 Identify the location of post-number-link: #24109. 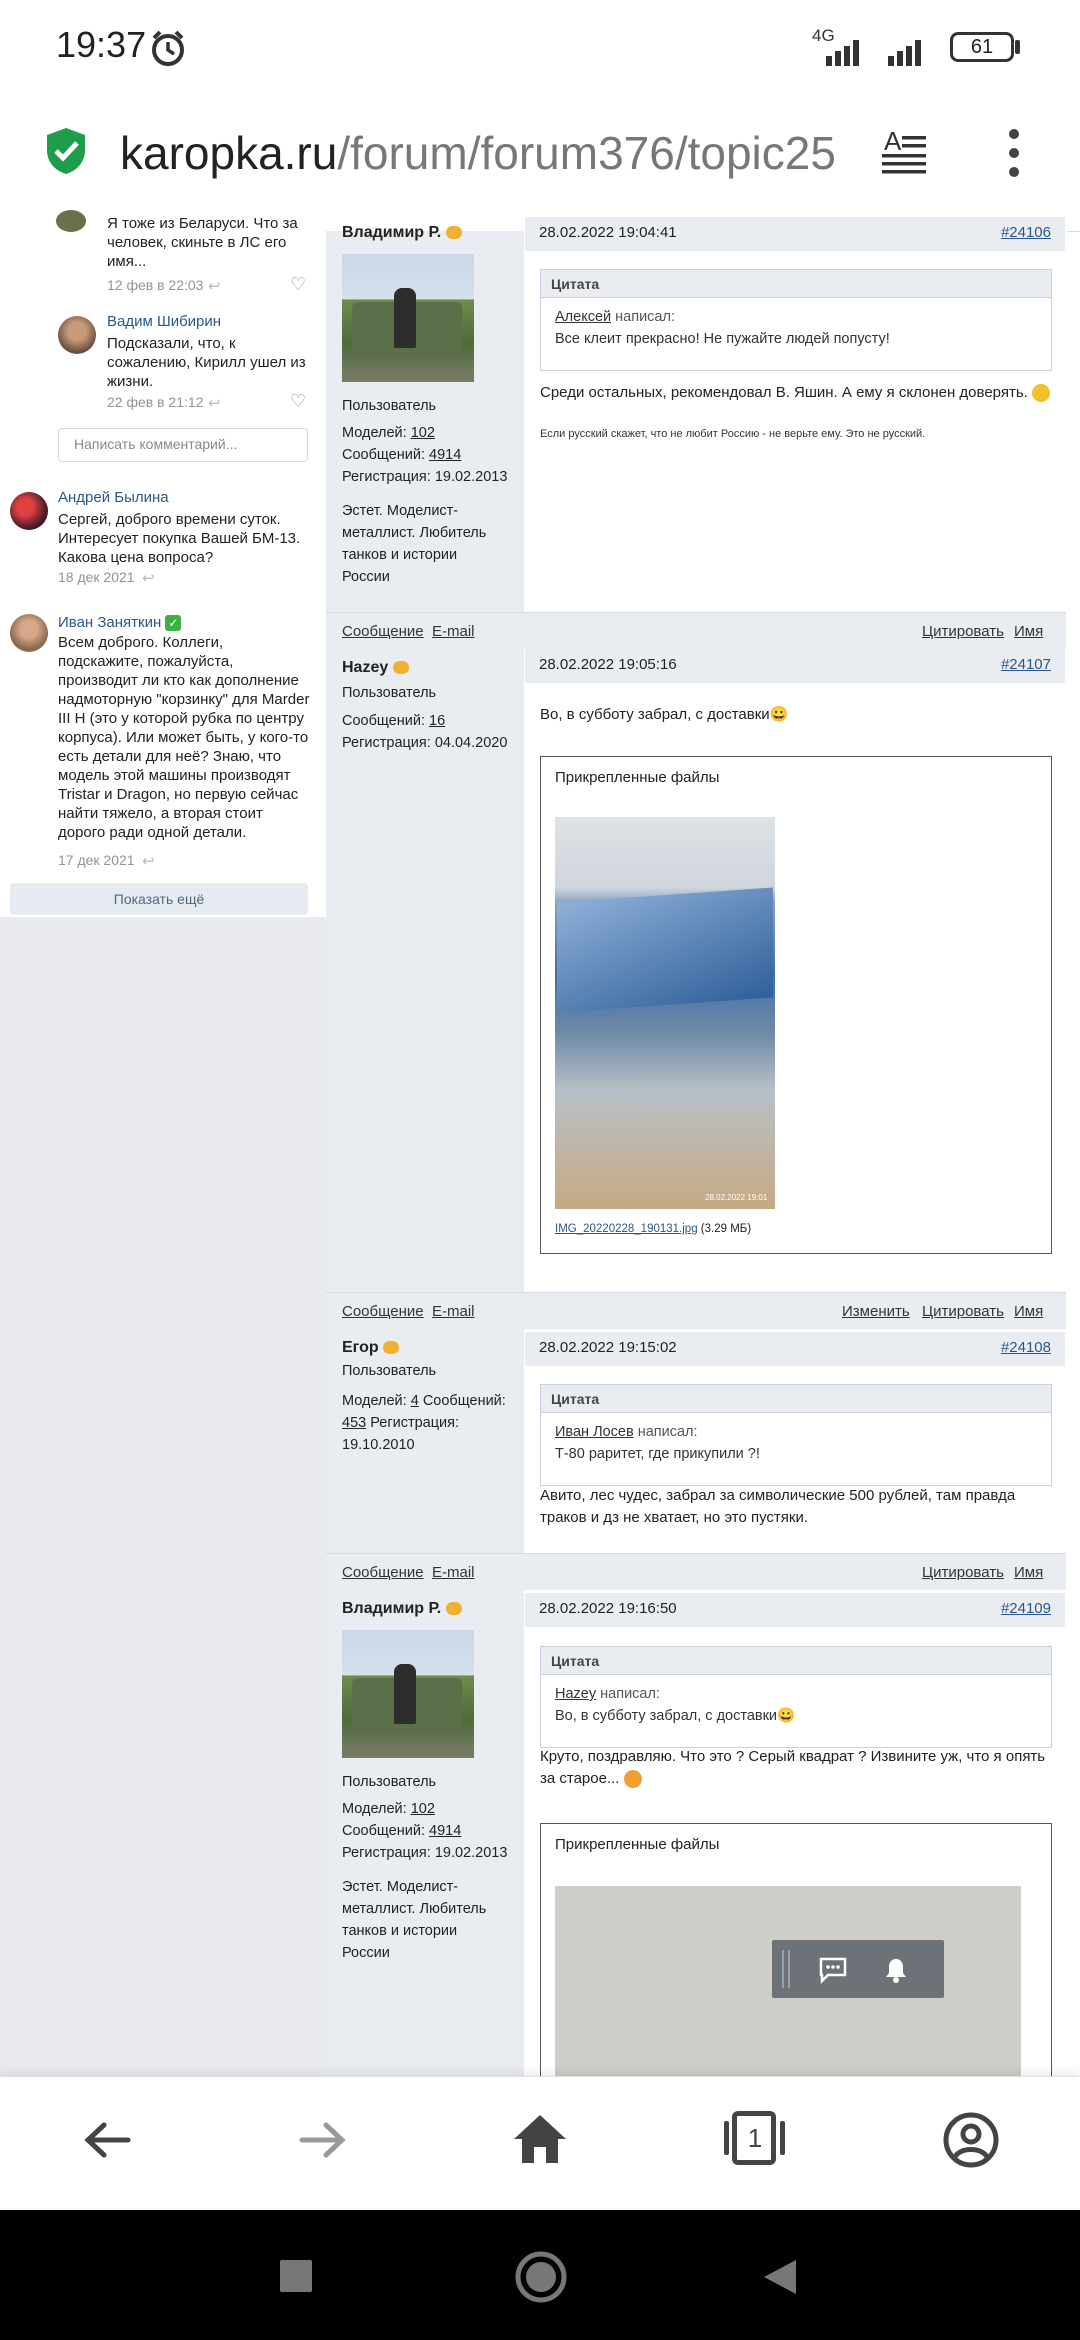
(1026, 1608).